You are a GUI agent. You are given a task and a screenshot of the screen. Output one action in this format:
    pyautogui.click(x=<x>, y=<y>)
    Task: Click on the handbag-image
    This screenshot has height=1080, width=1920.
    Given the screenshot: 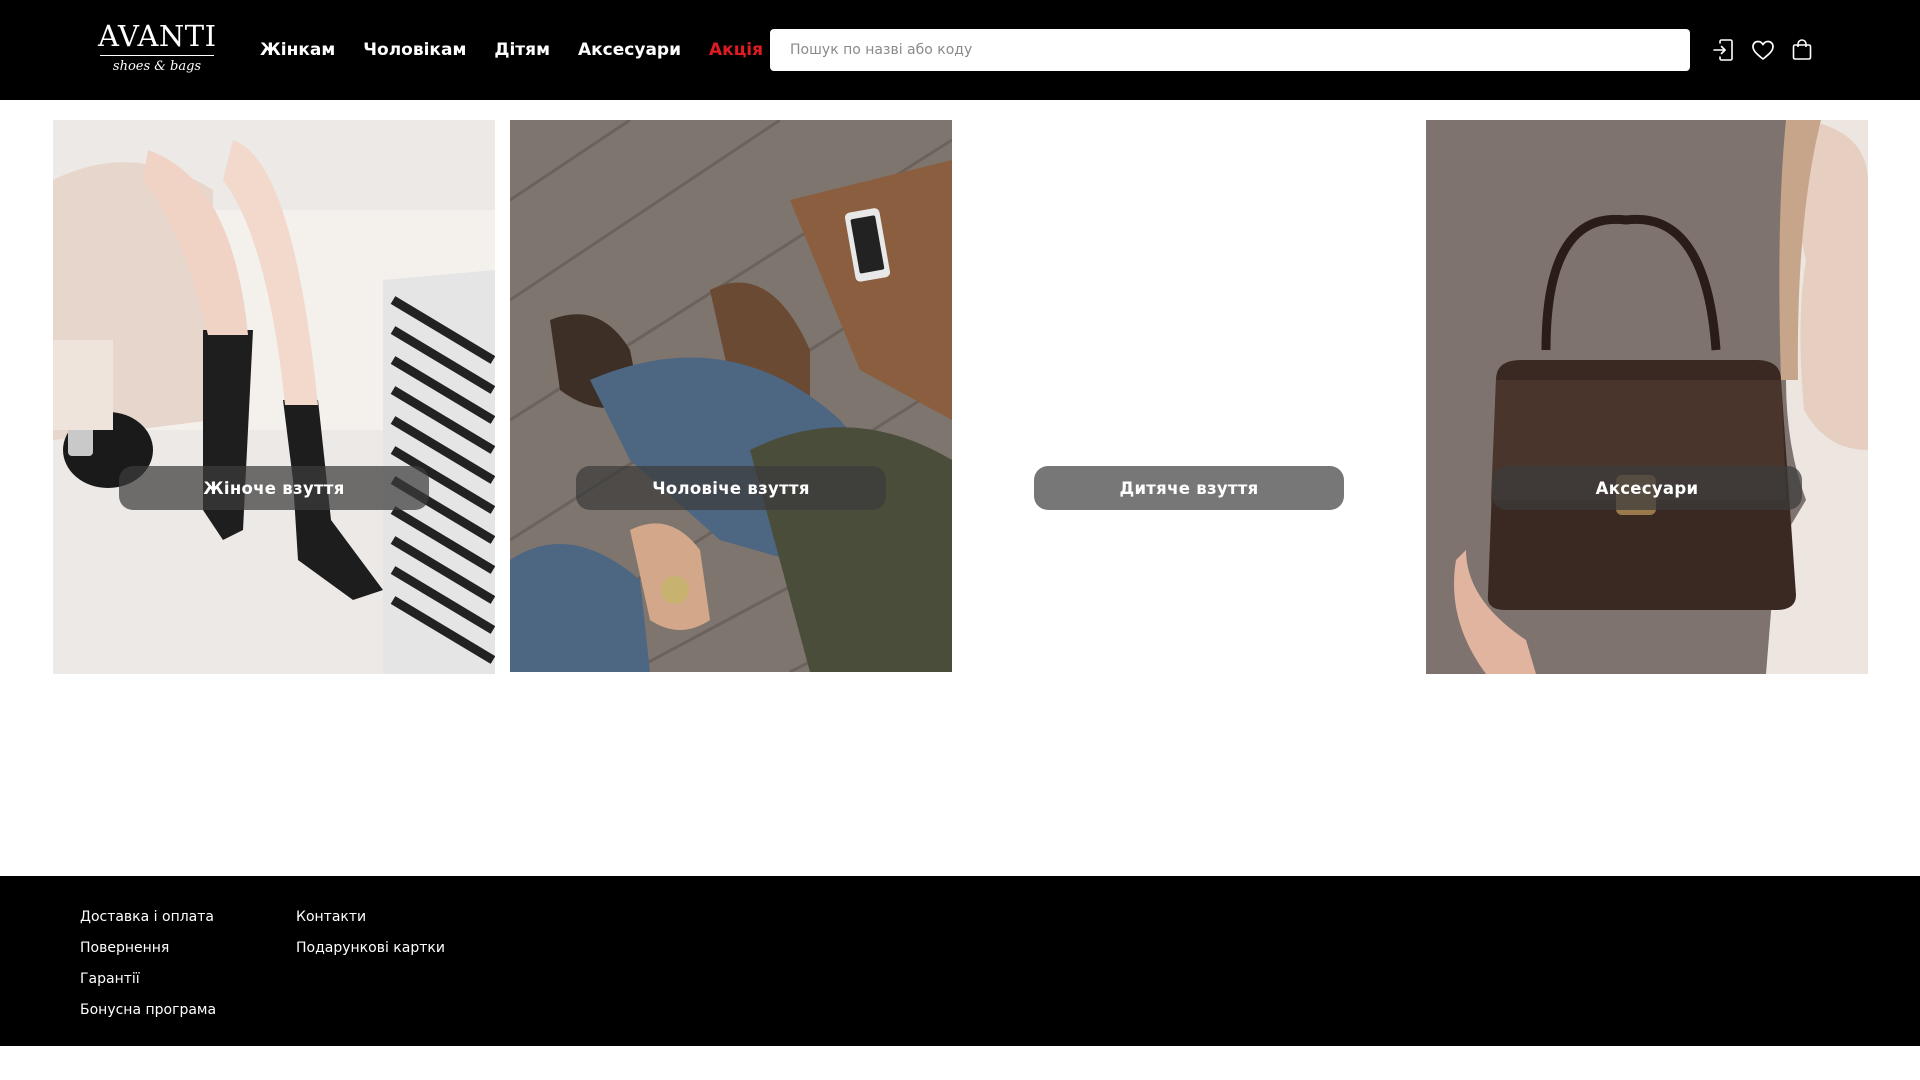 What is the action you would take?
    pyautogui.click(x=1647, y=397)
    